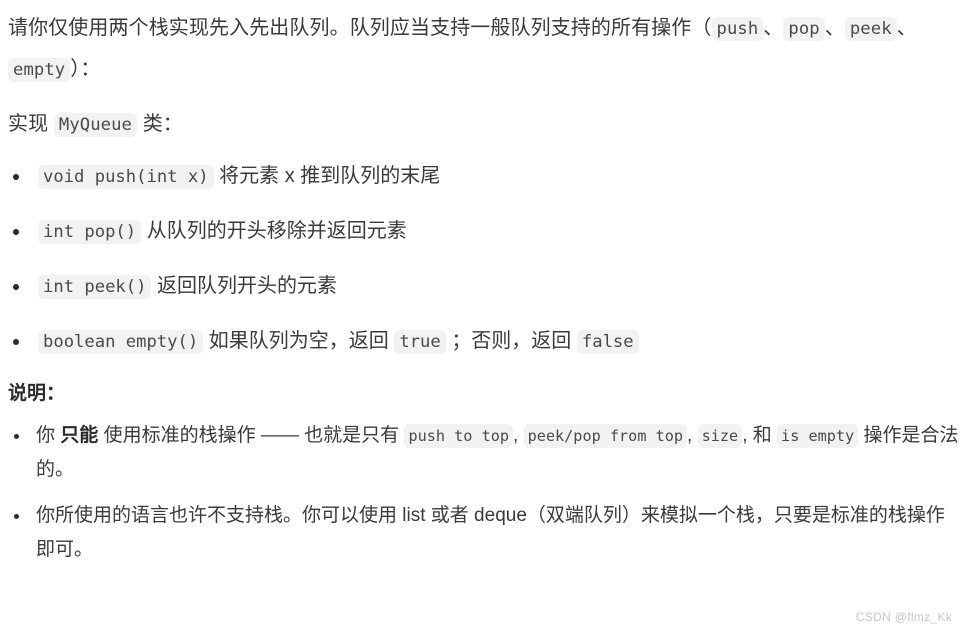  Describe the element at coordinates (737, 29) in the screenshot. I see `code-push: push` at that location.